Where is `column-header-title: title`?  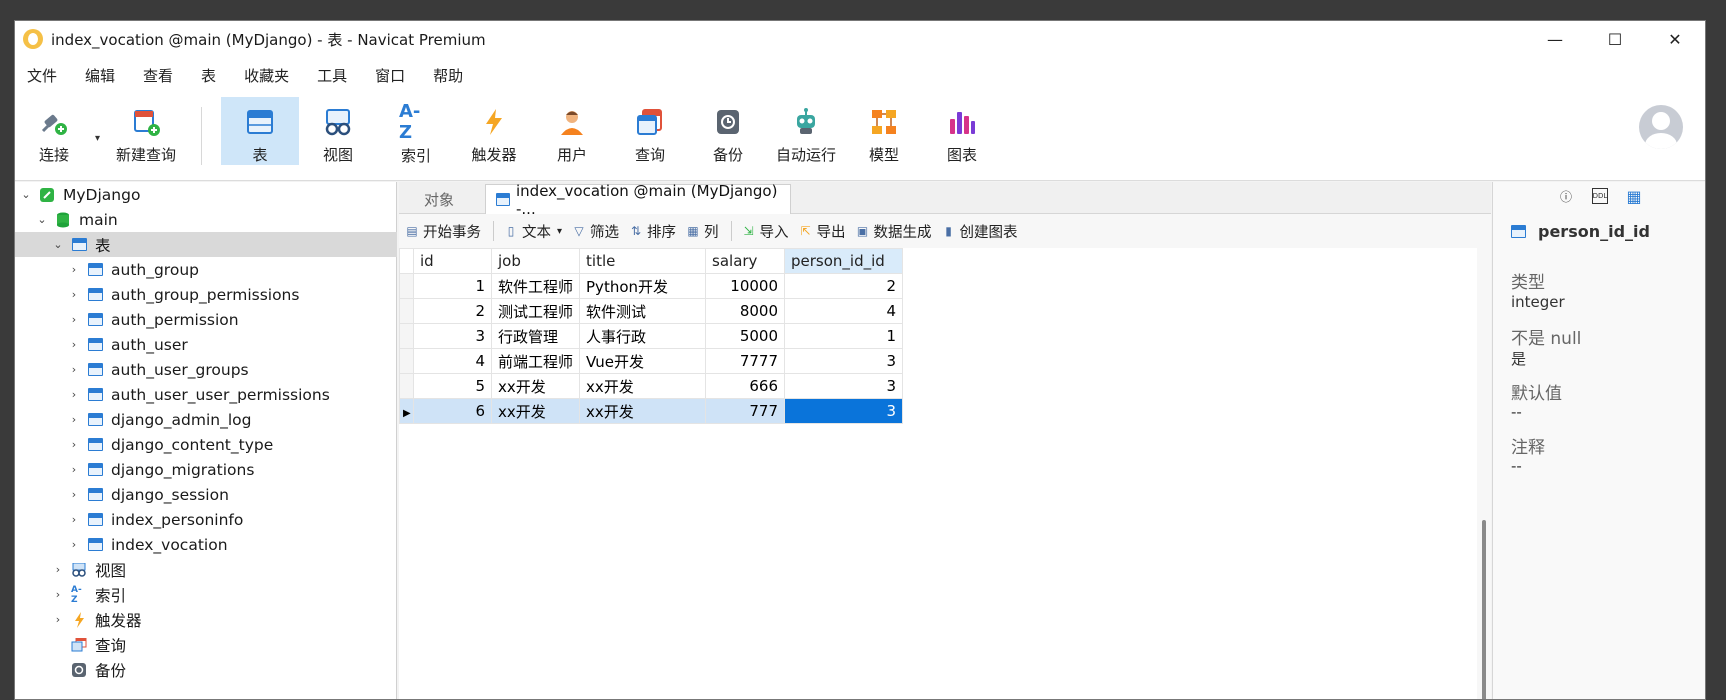 column-header-title: title is located at coordinates (643, 261).